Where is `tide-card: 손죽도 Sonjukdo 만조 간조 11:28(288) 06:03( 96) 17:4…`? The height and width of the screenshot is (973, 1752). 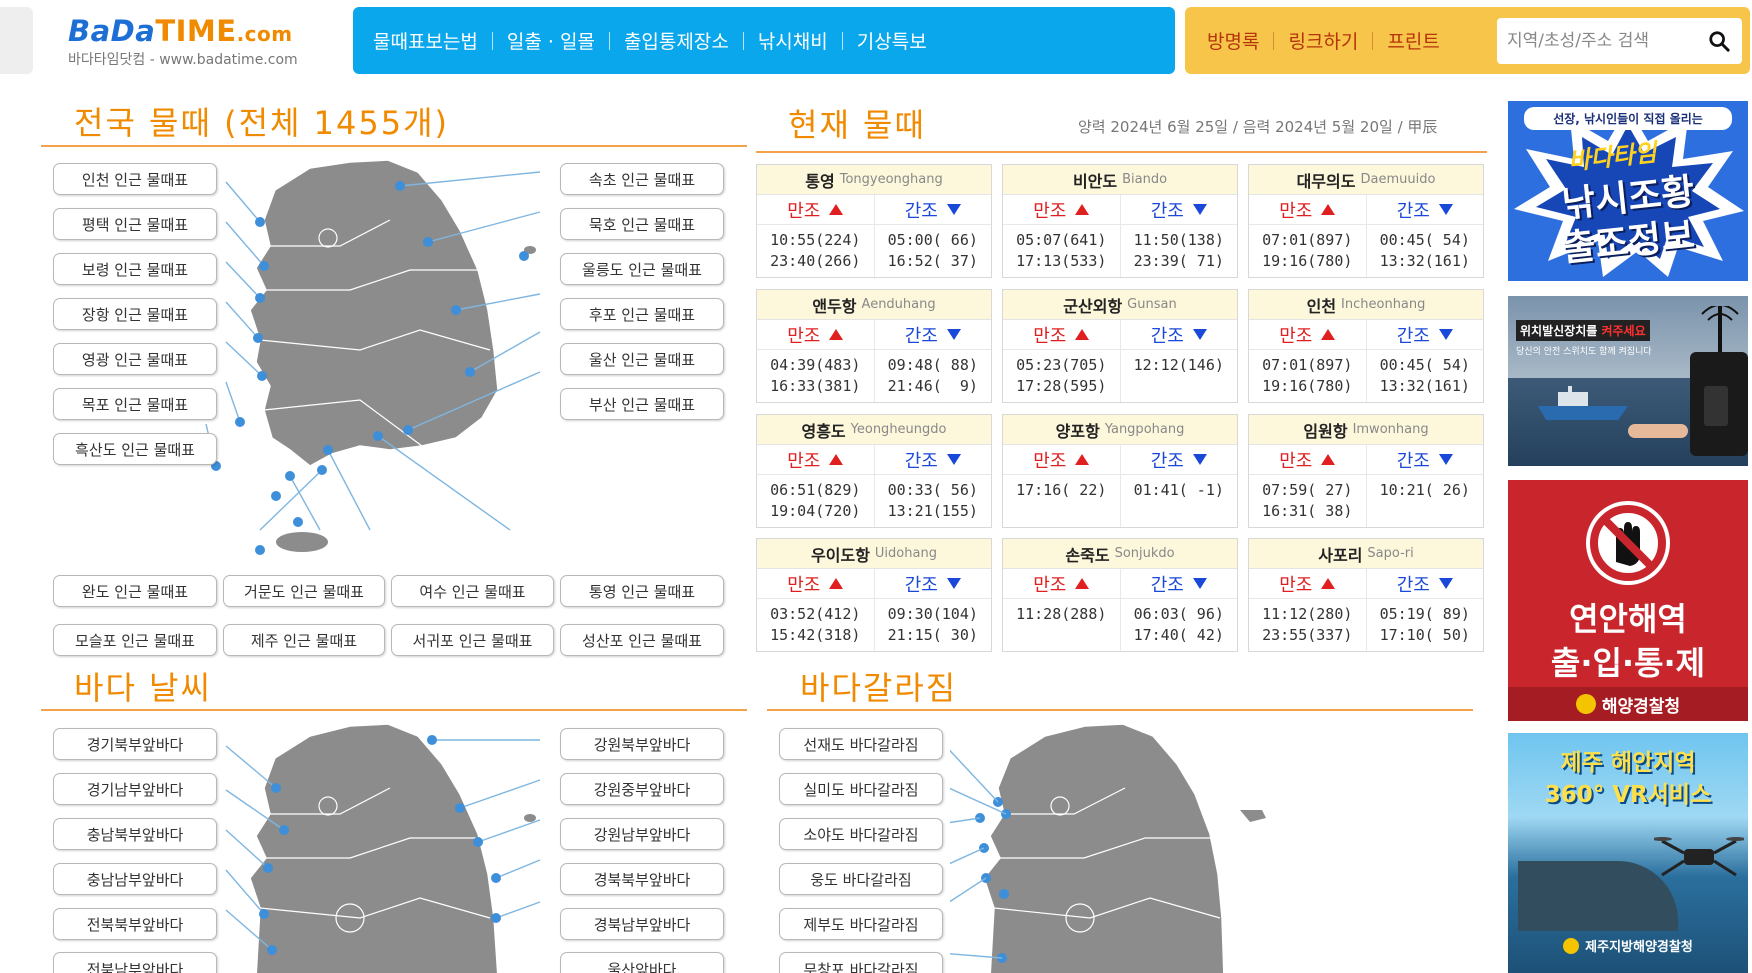
tide-card: 손죽도 Sonjukdo 만조 간조 11:28(288) 06:03( 96) 17:4… is located at coordinates (1120, 595).